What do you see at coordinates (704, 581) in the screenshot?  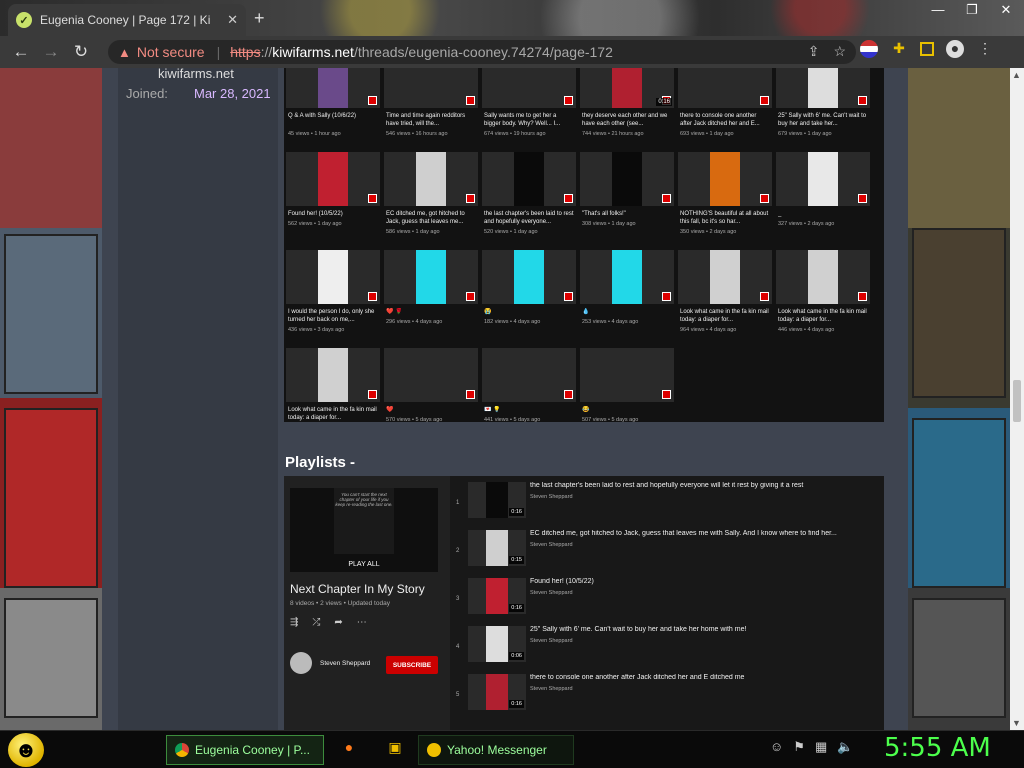 I see `playlist-item-title: Found her! (10/5/22)` at bounding box center [704, 581].